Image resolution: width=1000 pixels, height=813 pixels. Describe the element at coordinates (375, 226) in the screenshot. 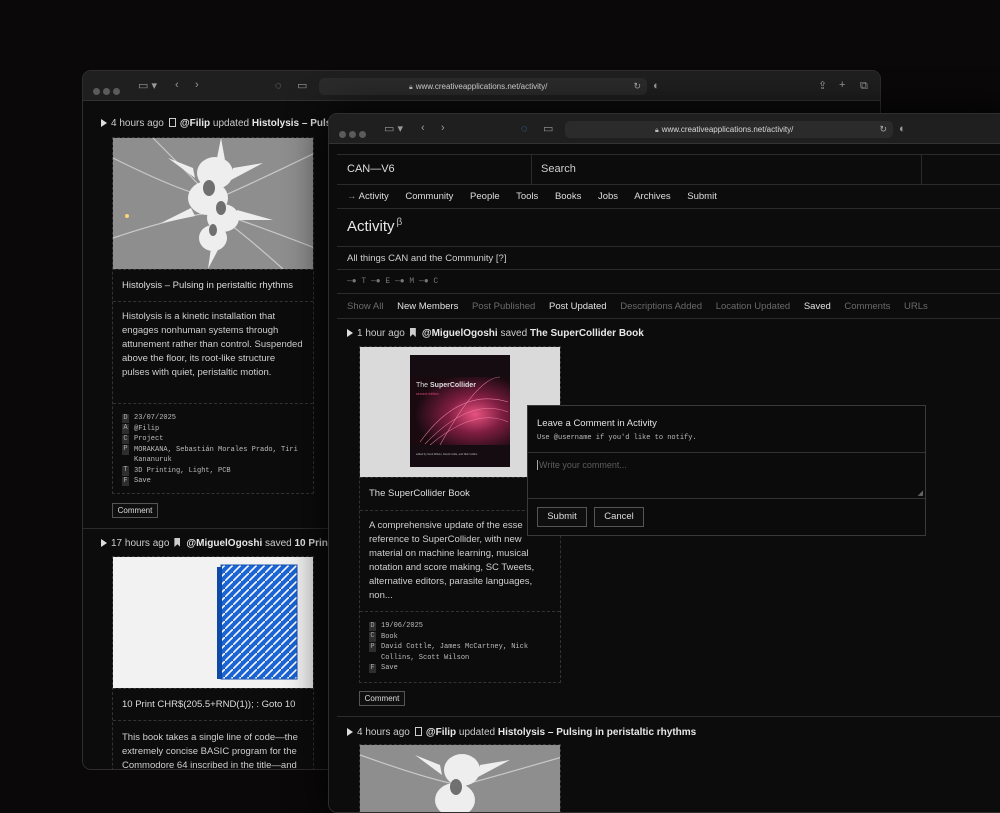

I see `page-title: Activity β` at that location.